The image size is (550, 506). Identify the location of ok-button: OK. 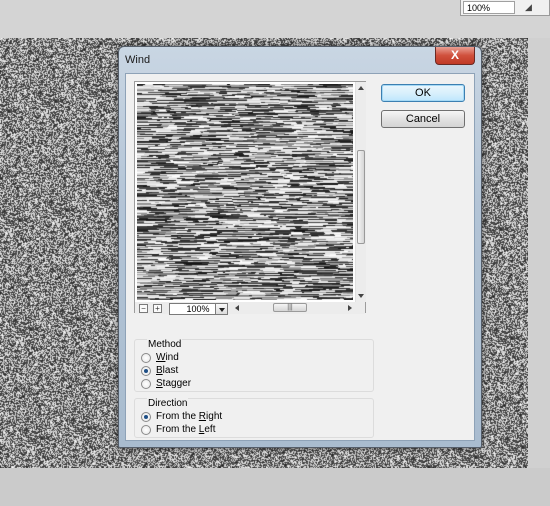
(423, 93).